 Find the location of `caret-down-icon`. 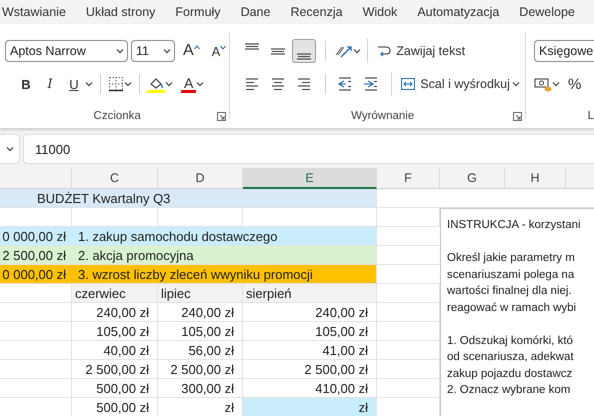

caret-down-icon is located at coordinates (223, 47).